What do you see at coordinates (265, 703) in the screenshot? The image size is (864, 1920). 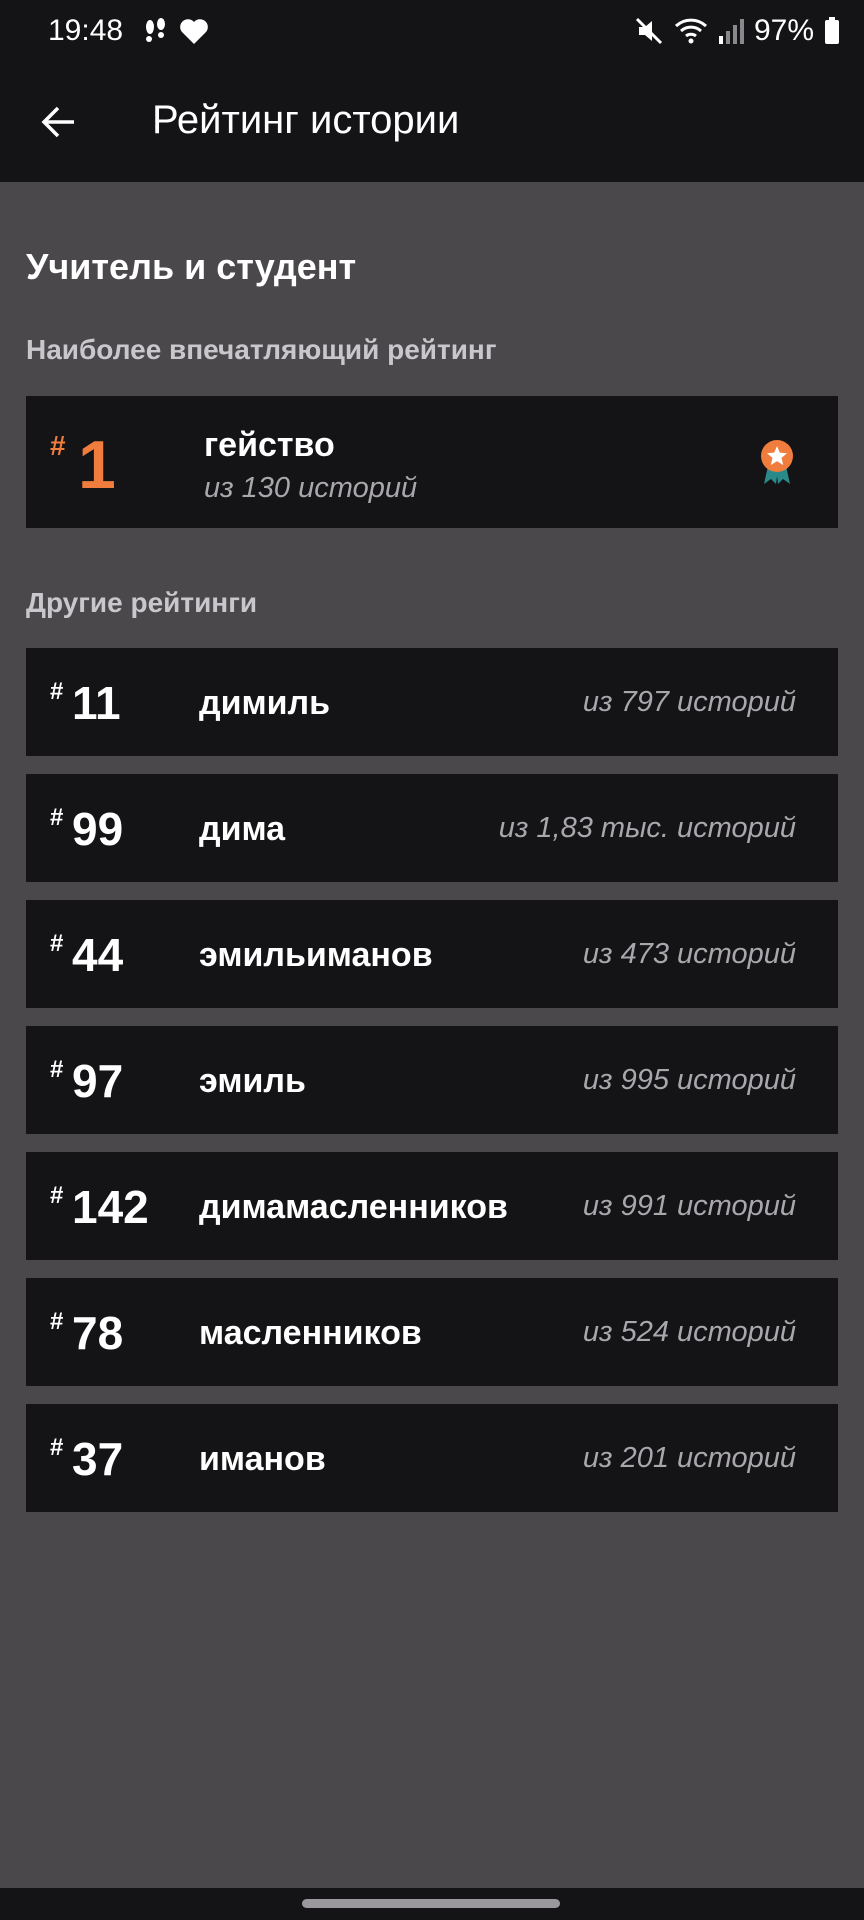 I see `tag-name: димиль` at bounding box center [265, 703].